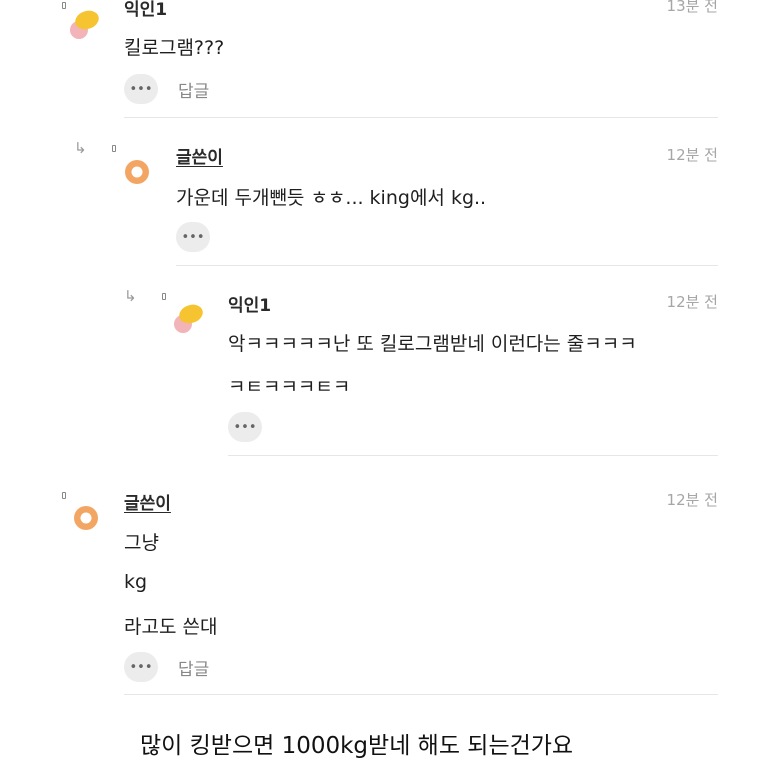  What do you see at coordinates (432, 344) in the screenshot?
I see `comment-text: 악ㅋㅋㅋㅋㅋ난 또 킬로그램받네 이런다는 줄ㅋㅋㅋ` at bounding box center [432, 344].